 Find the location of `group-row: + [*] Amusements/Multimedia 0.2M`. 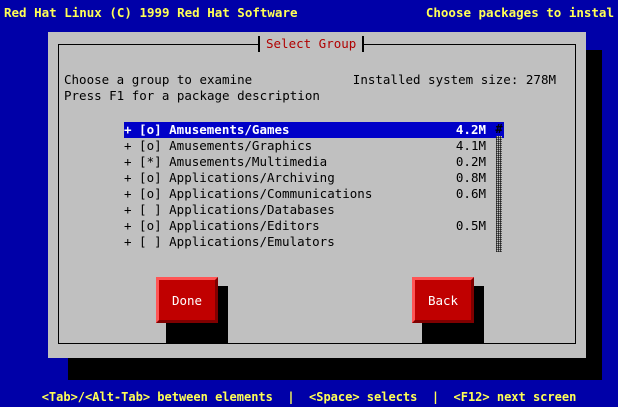

group-row: + [*] Amusements/Multimedia 0.2M is located at coordinates (314, 162).